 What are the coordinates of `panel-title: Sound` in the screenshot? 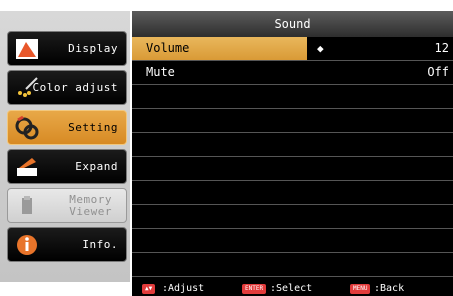 It's located at (292, 24).